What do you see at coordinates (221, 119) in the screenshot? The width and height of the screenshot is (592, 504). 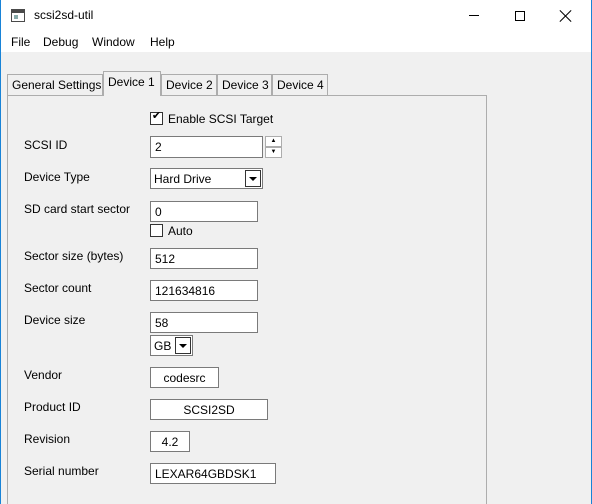 I see `enable-scsi-target-label: Enable SCSI Target` at bounding box center [221, 119].